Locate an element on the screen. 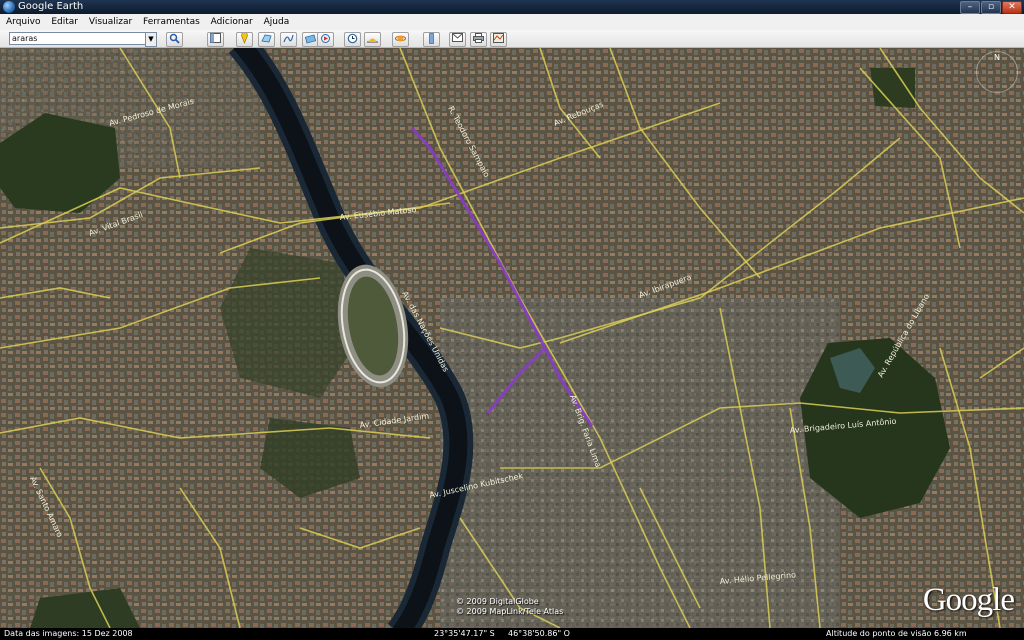  search-icon is located at coordinates (174, 39).